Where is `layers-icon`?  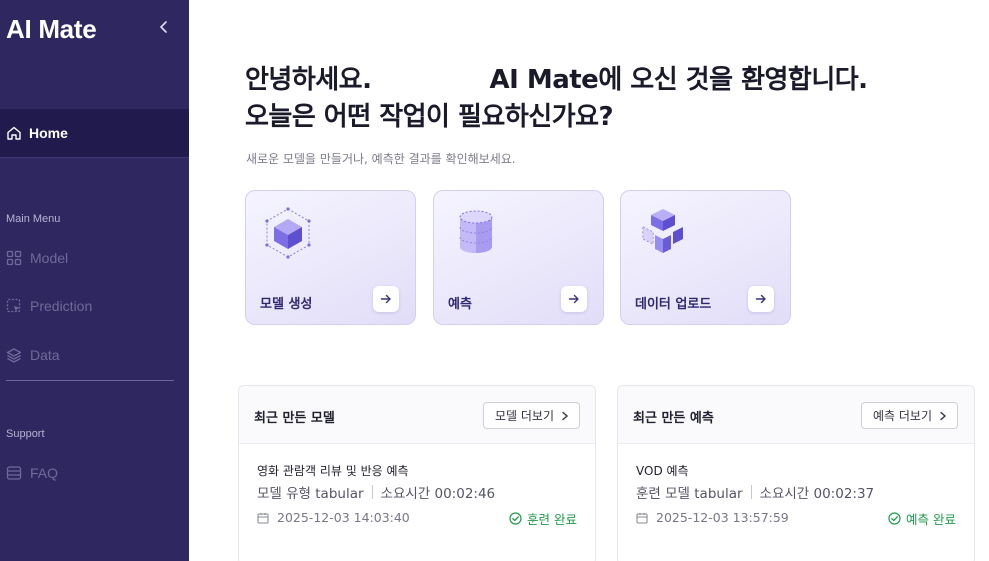 layers-icon is located at coordinates (14, 355).